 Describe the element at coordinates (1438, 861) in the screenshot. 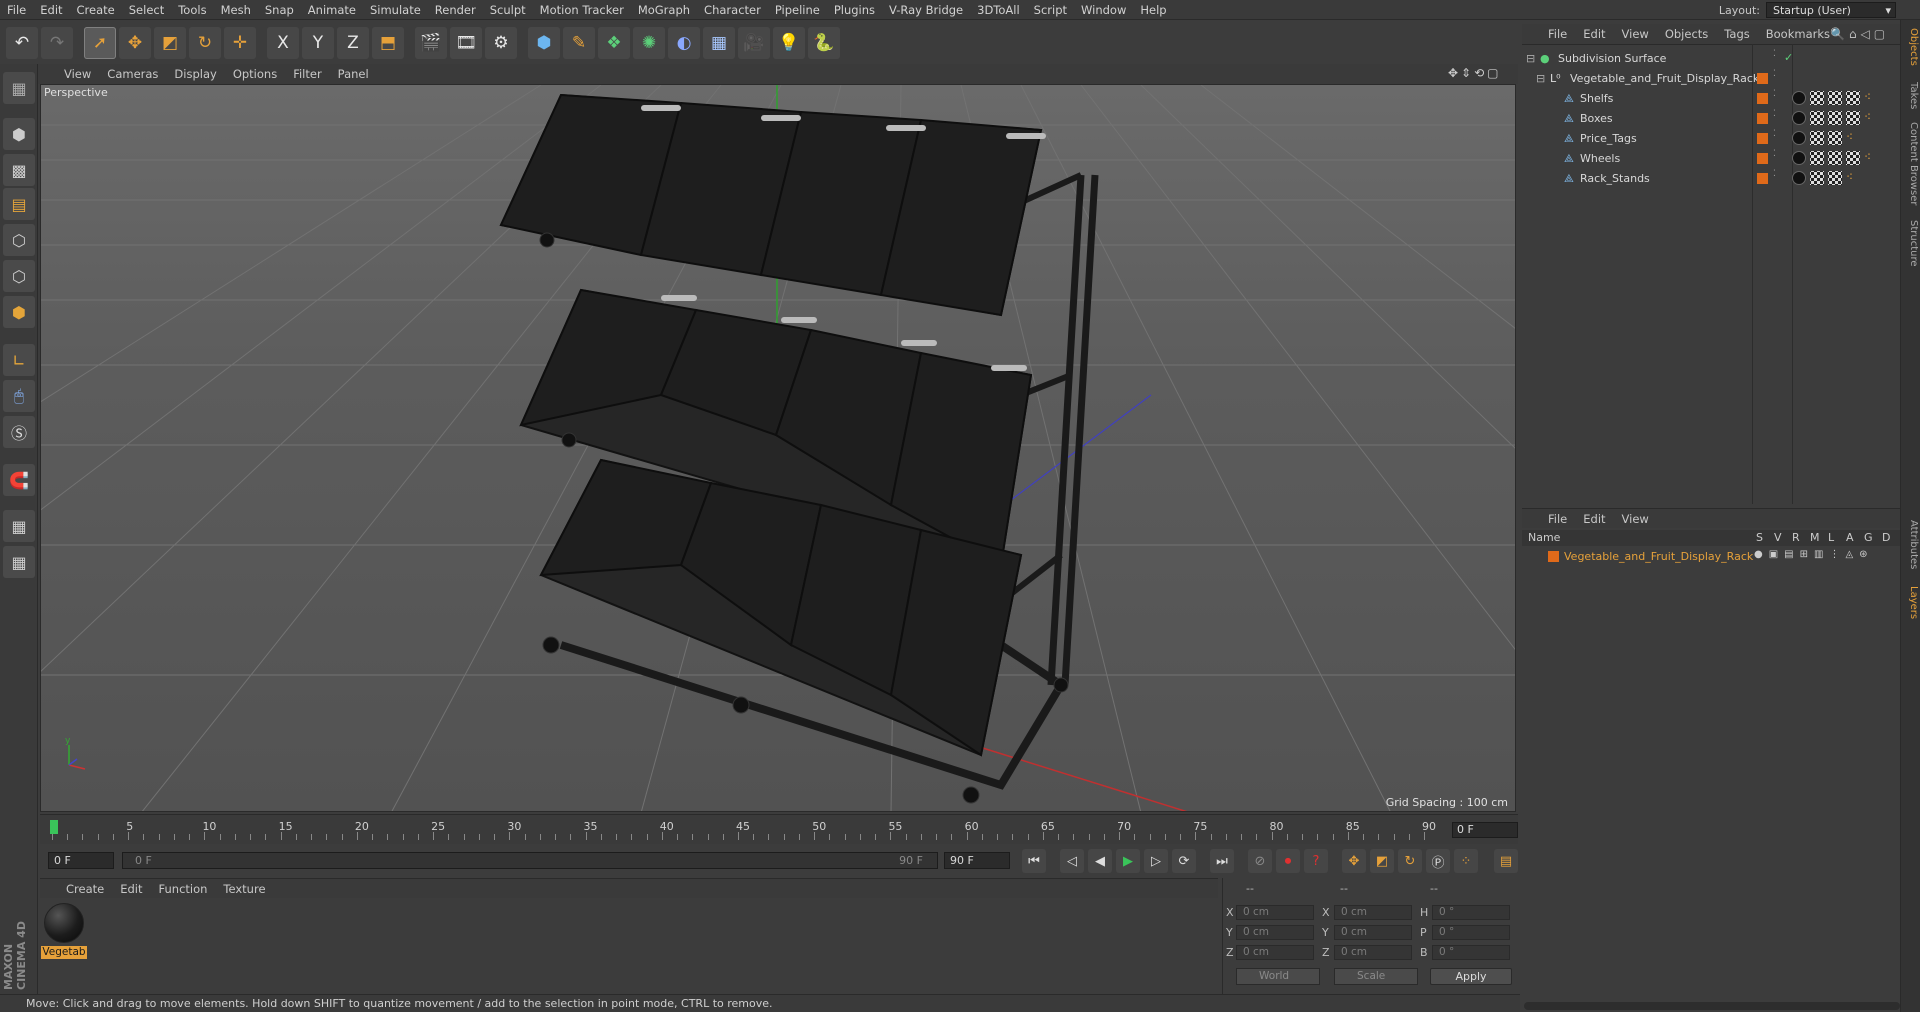

I see `key-param-icon: Ⓟ` at that location.